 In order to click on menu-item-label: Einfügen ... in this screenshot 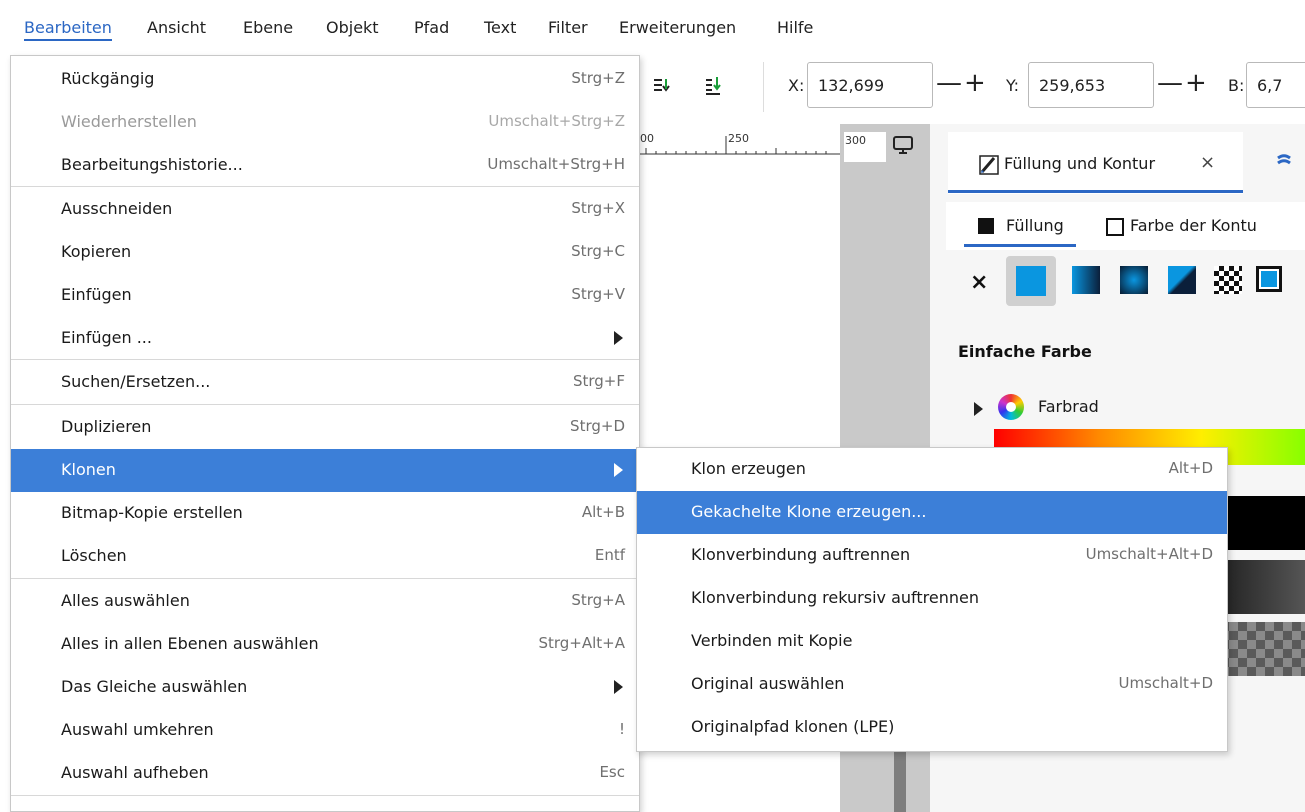, I will do `click(106, 337)`.